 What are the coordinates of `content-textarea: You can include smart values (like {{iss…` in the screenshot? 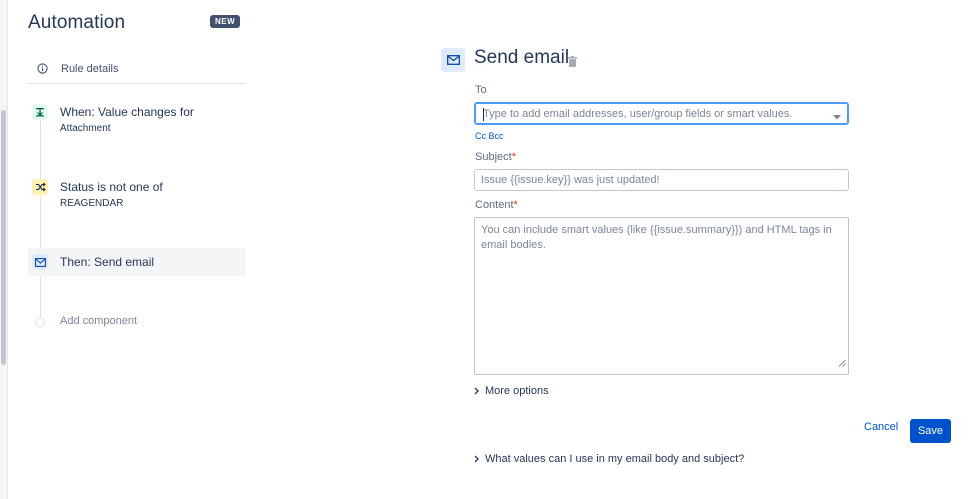 It's located at (661, 296).